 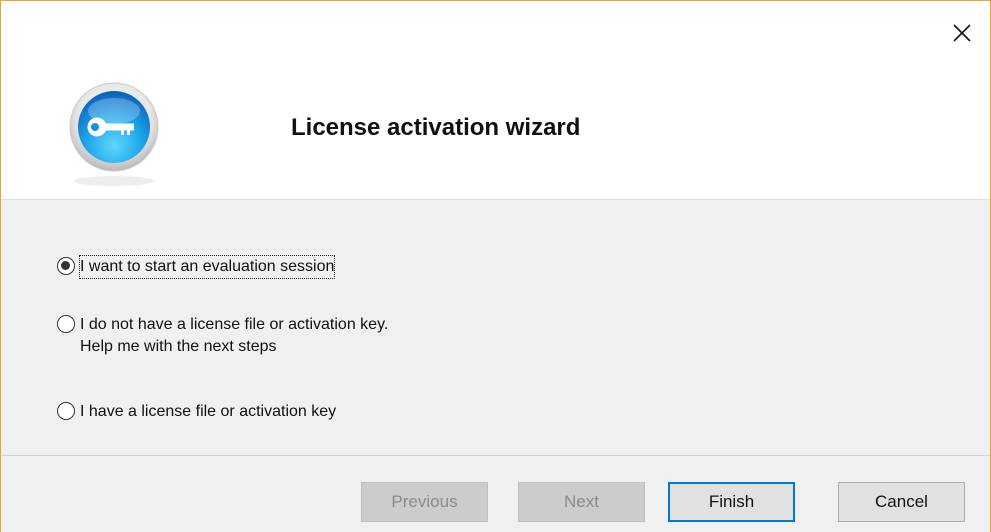 What do you see at coordinates (114, 134) in the screenshot?
I see `key-icon` at bounding box center [114, 134].